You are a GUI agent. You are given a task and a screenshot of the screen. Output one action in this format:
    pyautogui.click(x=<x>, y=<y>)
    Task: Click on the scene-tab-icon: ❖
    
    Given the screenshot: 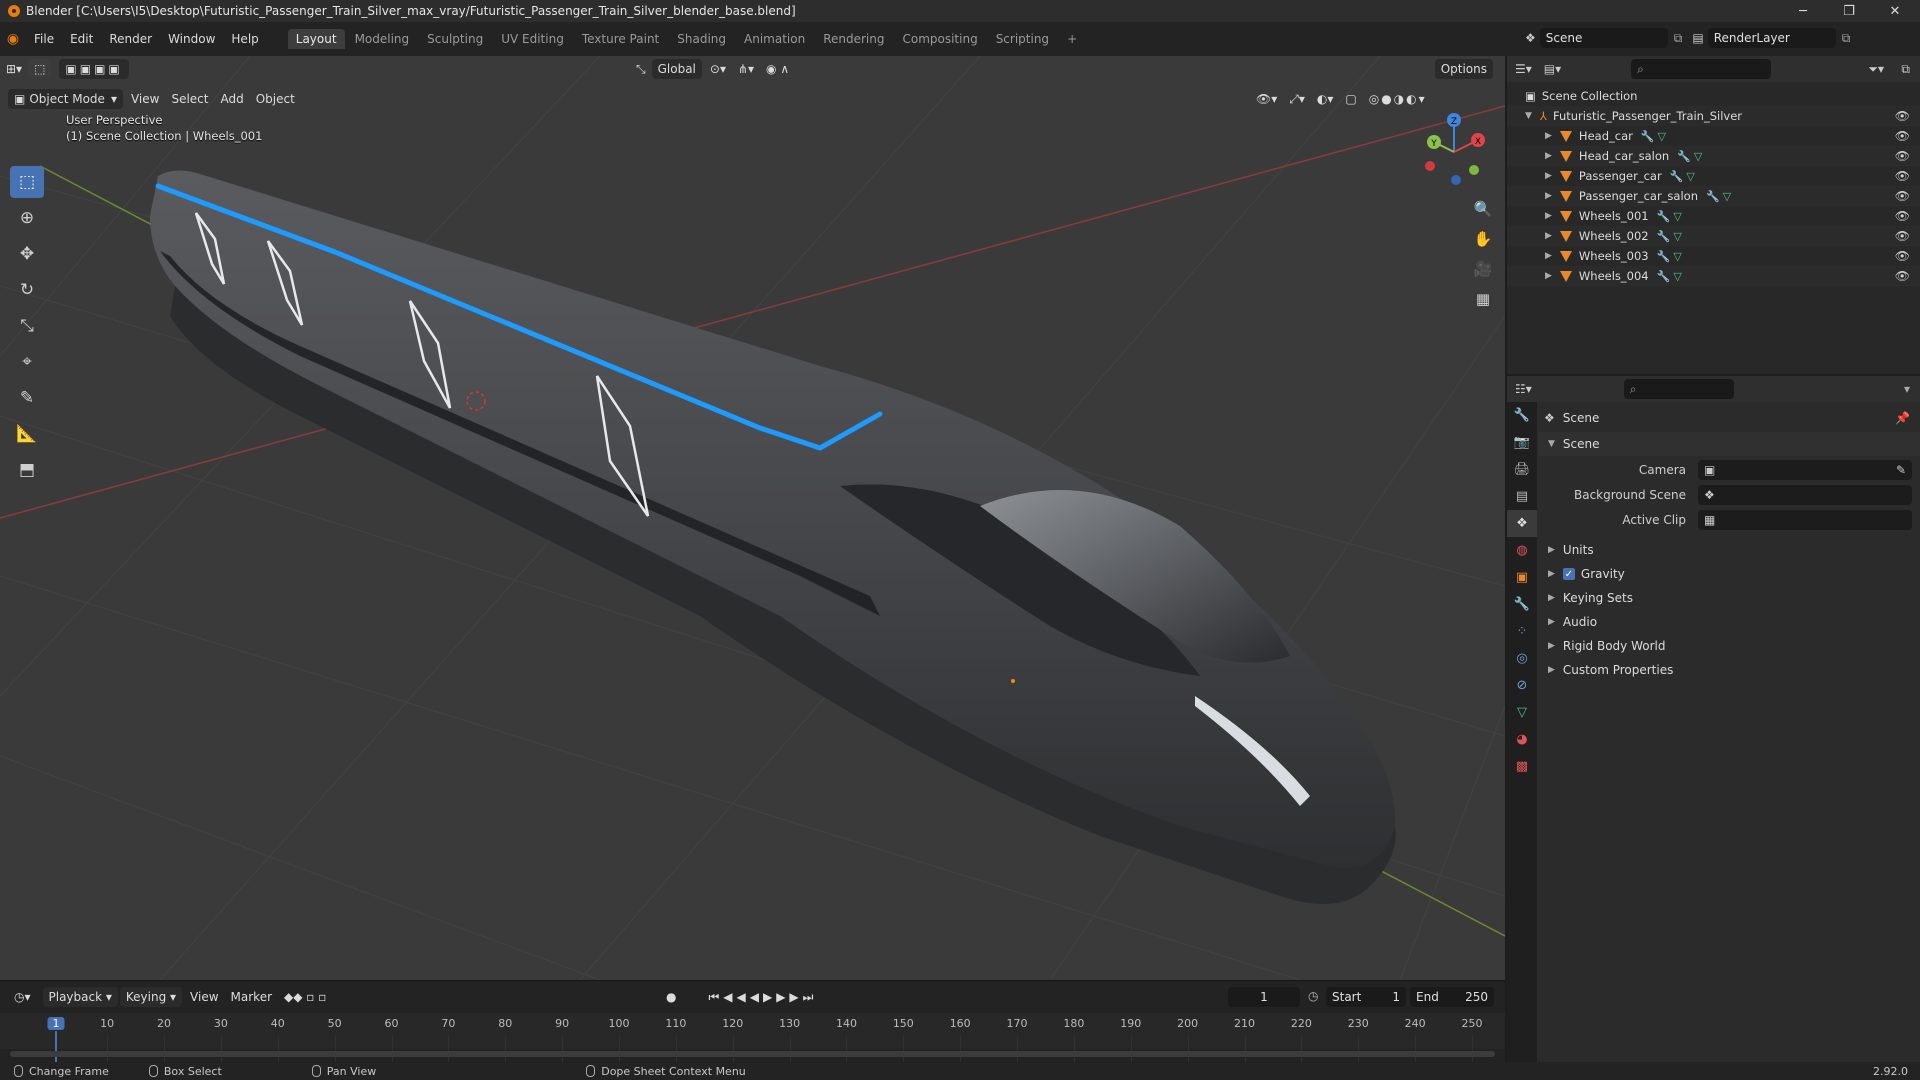 What is the action you would take?
    pyautogui.click(x=1522, y=523)
    